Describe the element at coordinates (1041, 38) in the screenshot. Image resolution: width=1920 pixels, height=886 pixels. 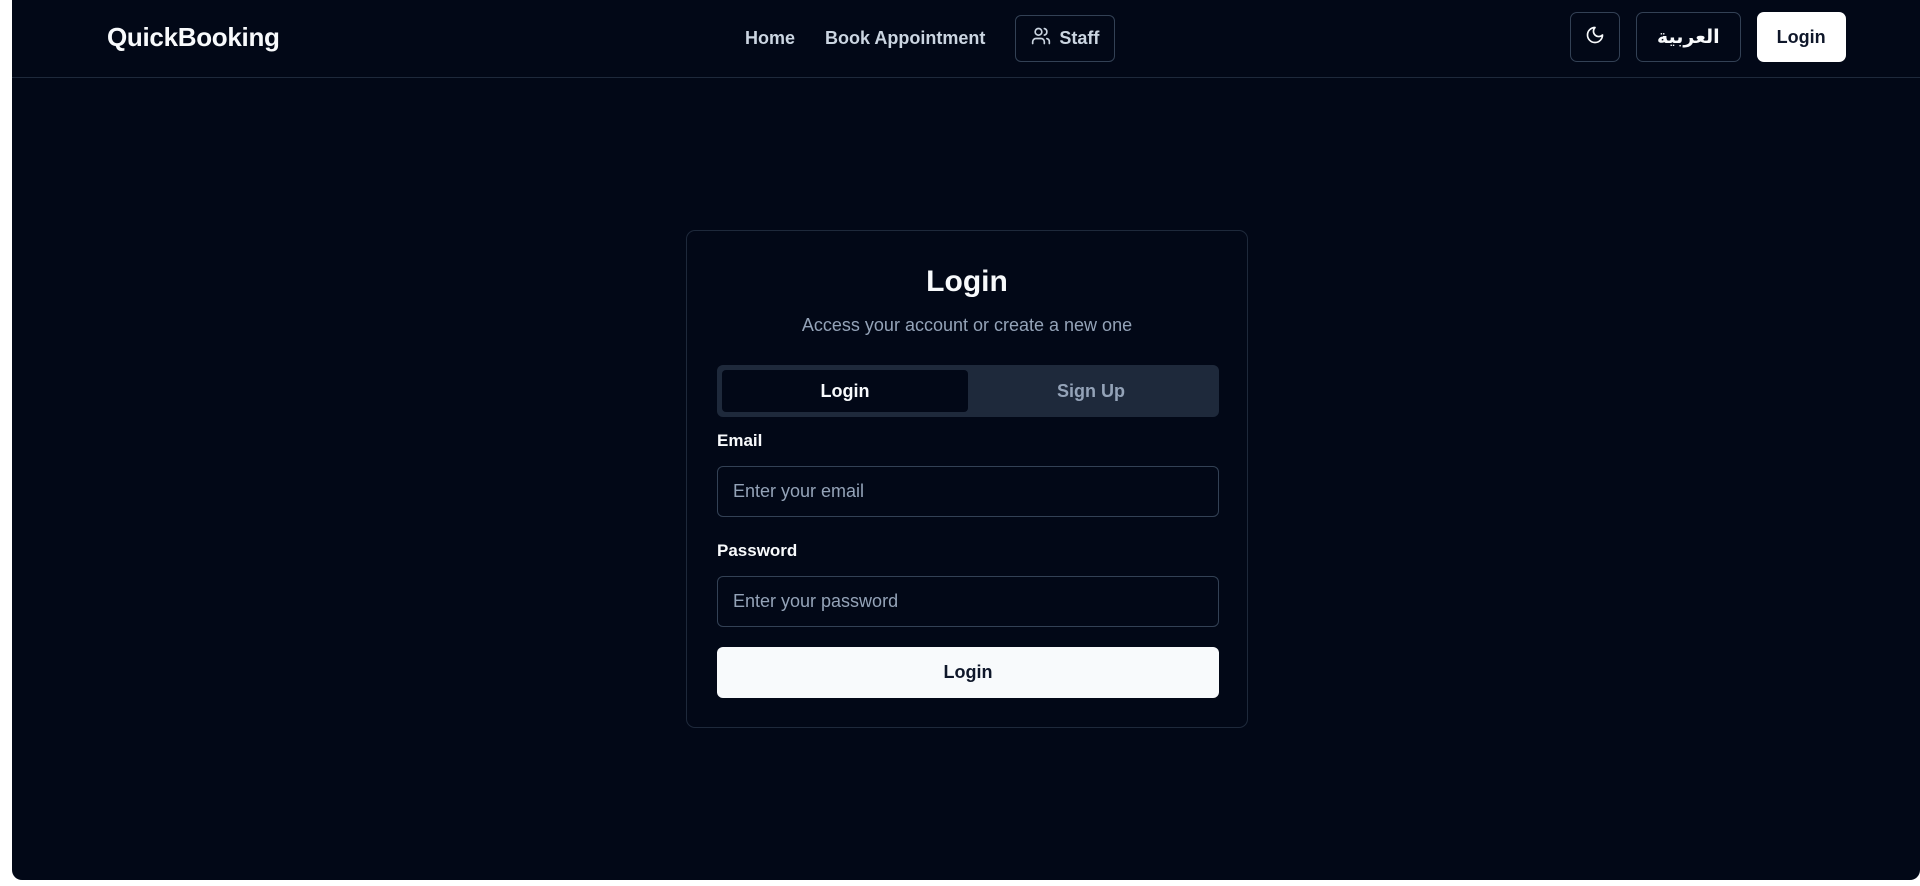
I see `users-icon` at that location.